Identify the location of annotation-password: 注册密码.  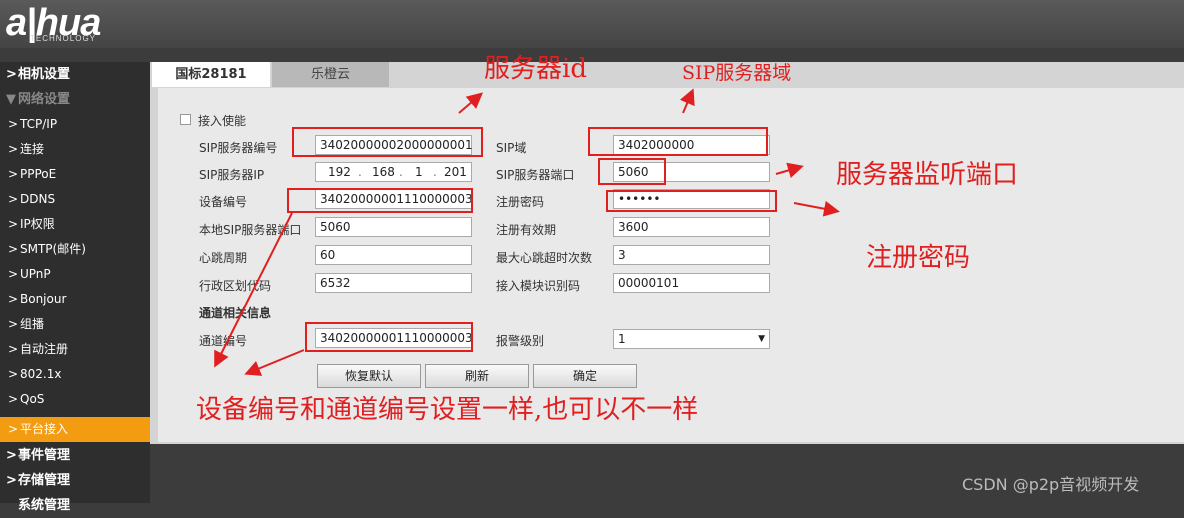
(918, 258).